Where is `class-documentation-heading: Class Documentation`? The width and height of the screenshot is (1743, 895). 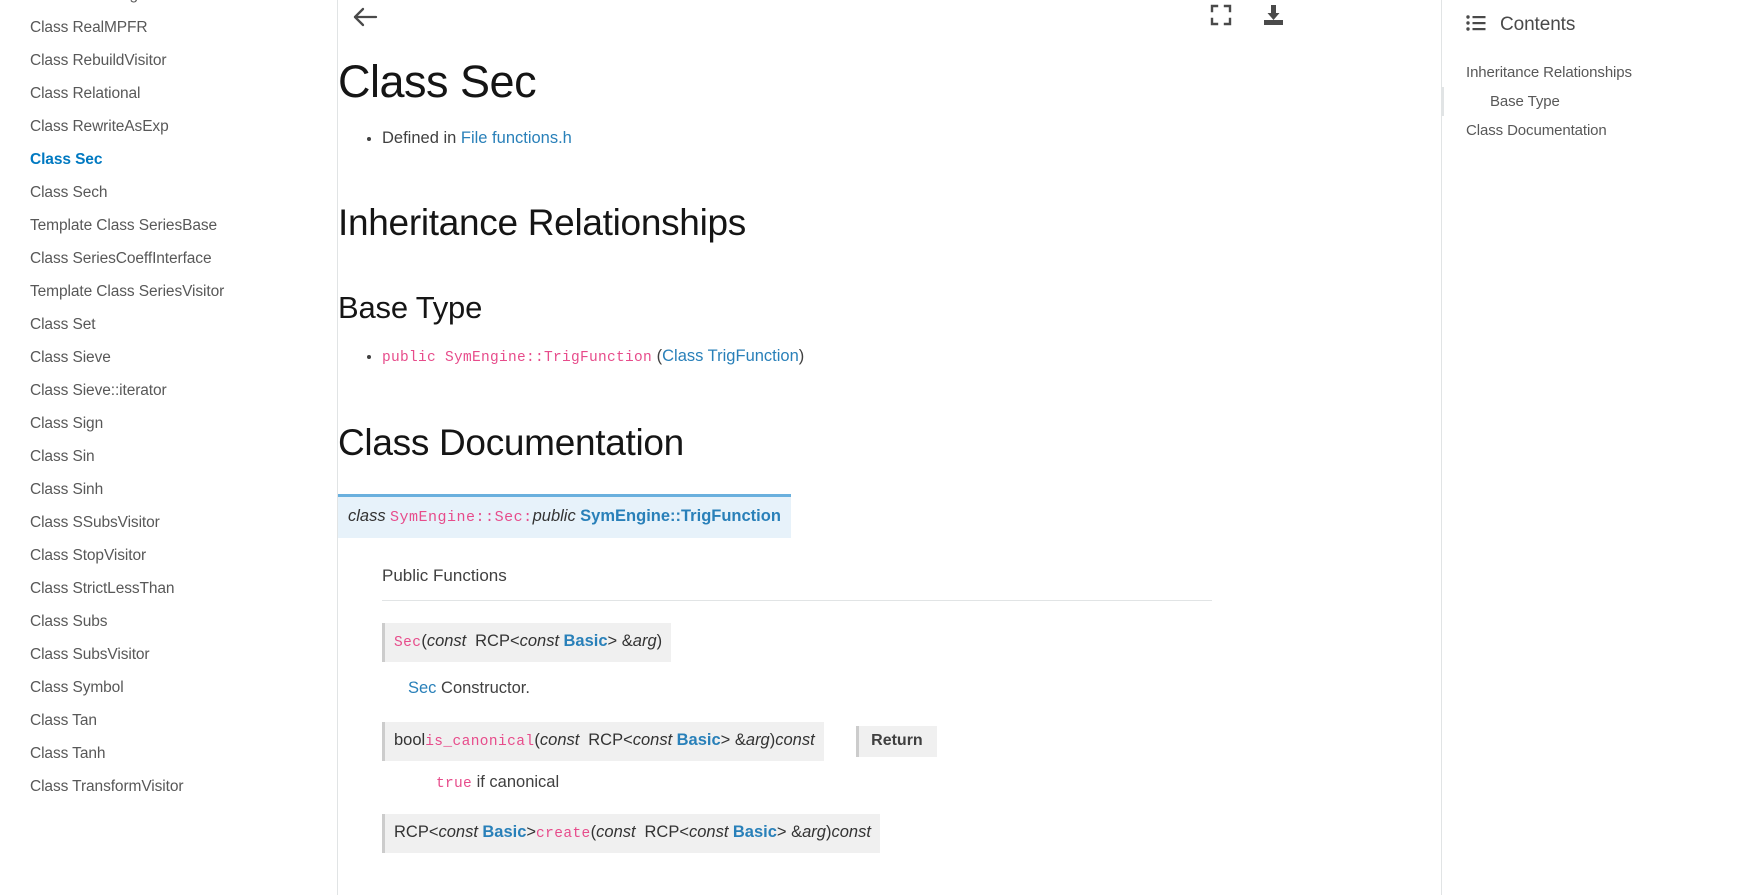 class-documentation-heading: Class Documentation is located at coordinates (511, 442).